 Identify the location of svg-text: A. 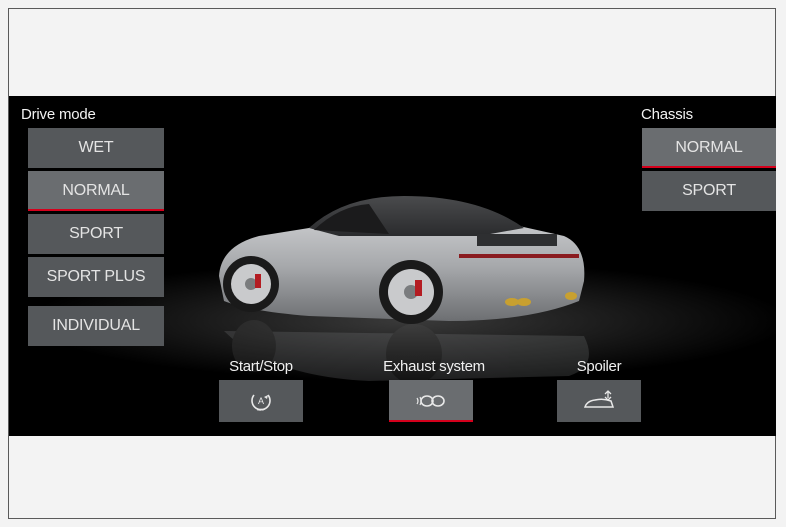
(261, 401).